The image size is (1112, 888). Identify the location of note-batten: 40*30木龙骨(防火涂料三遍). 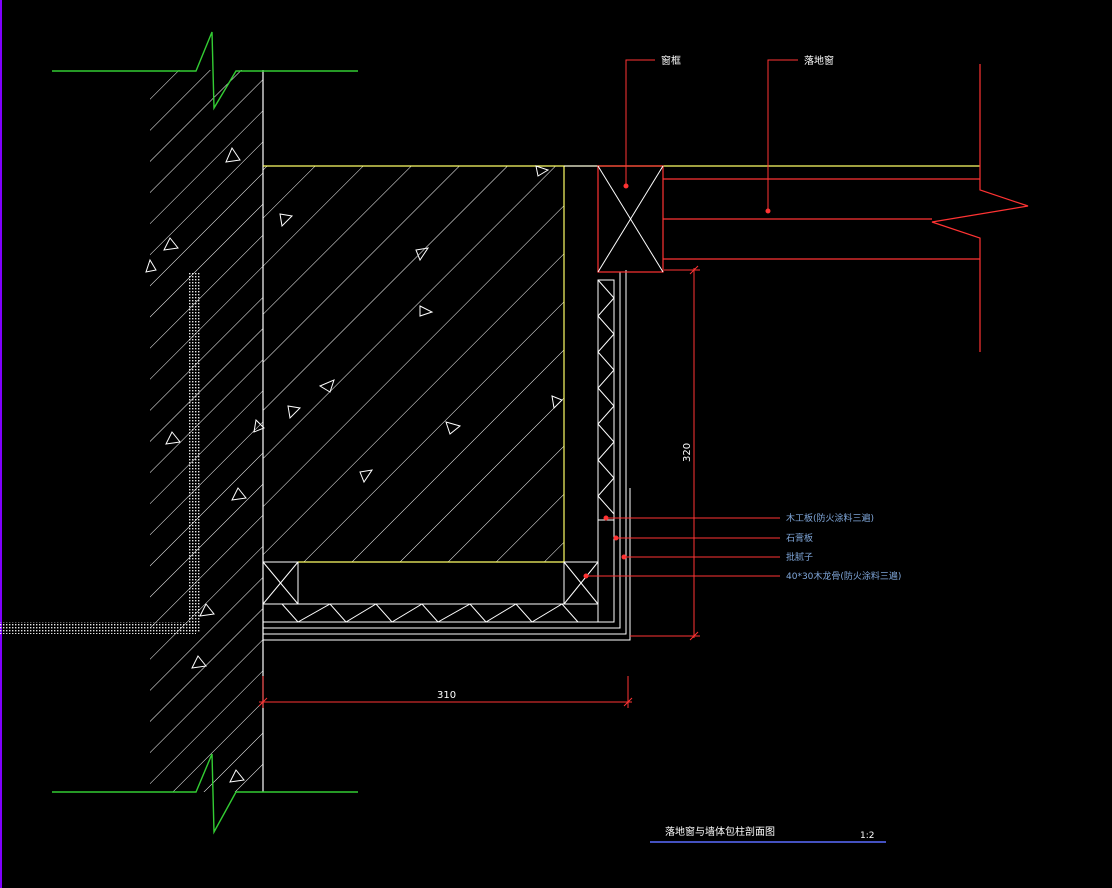
(843, 576).